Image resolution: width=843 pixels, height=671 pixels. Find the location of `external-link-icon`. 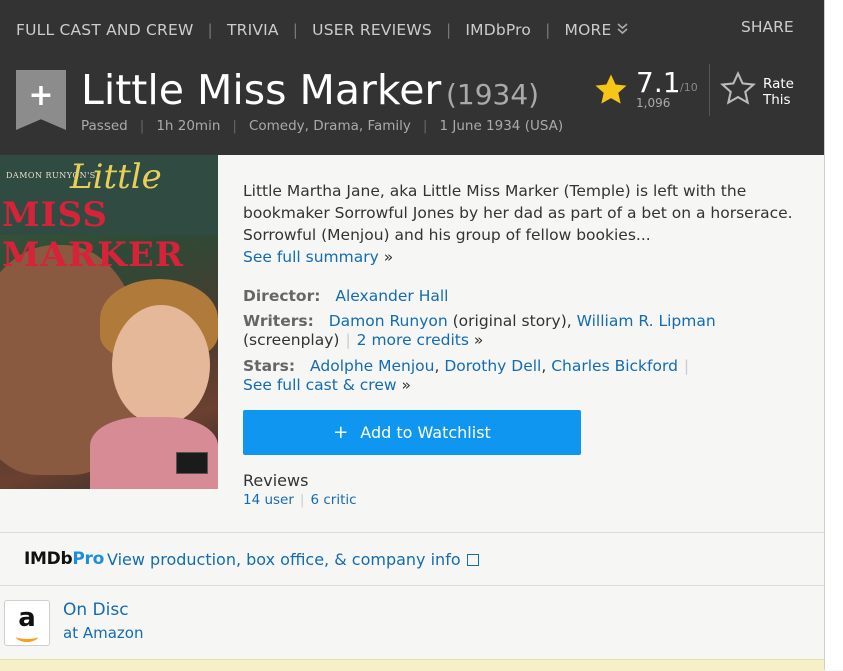

external-link-icon is located at coordinates (472, 560).